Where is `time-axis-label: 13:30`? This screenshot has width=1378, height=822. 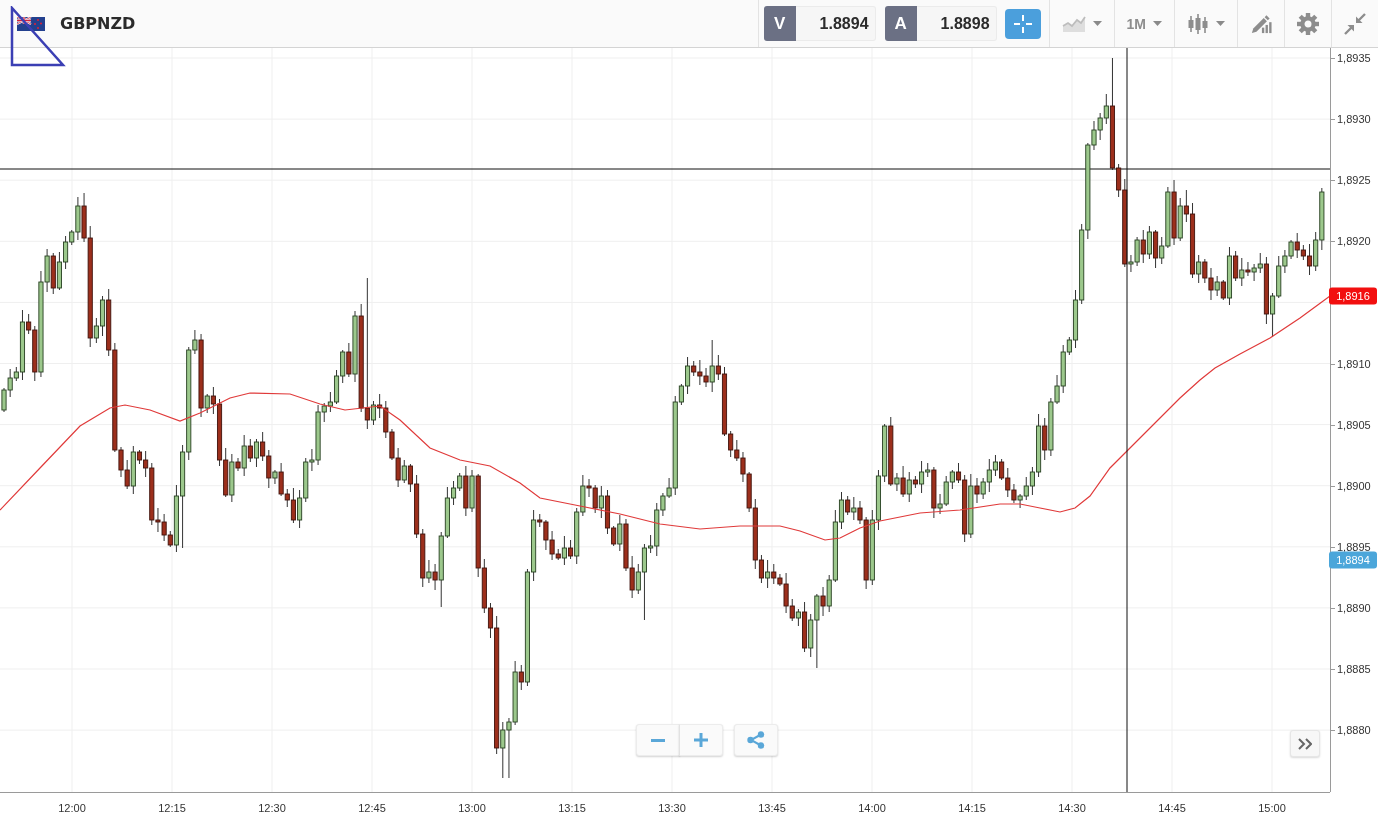
time-axis-label: 13:30 is located at coordinates (672, 808).